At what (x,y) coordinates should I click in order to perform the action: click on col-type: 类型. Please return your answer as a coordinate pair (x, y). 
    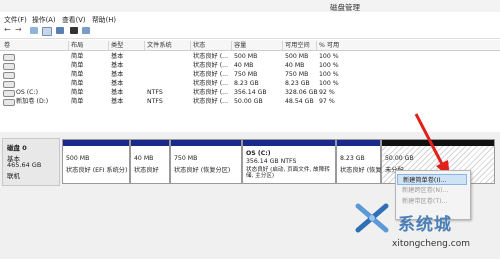
    Looking at the image, I should click on (115, 45).